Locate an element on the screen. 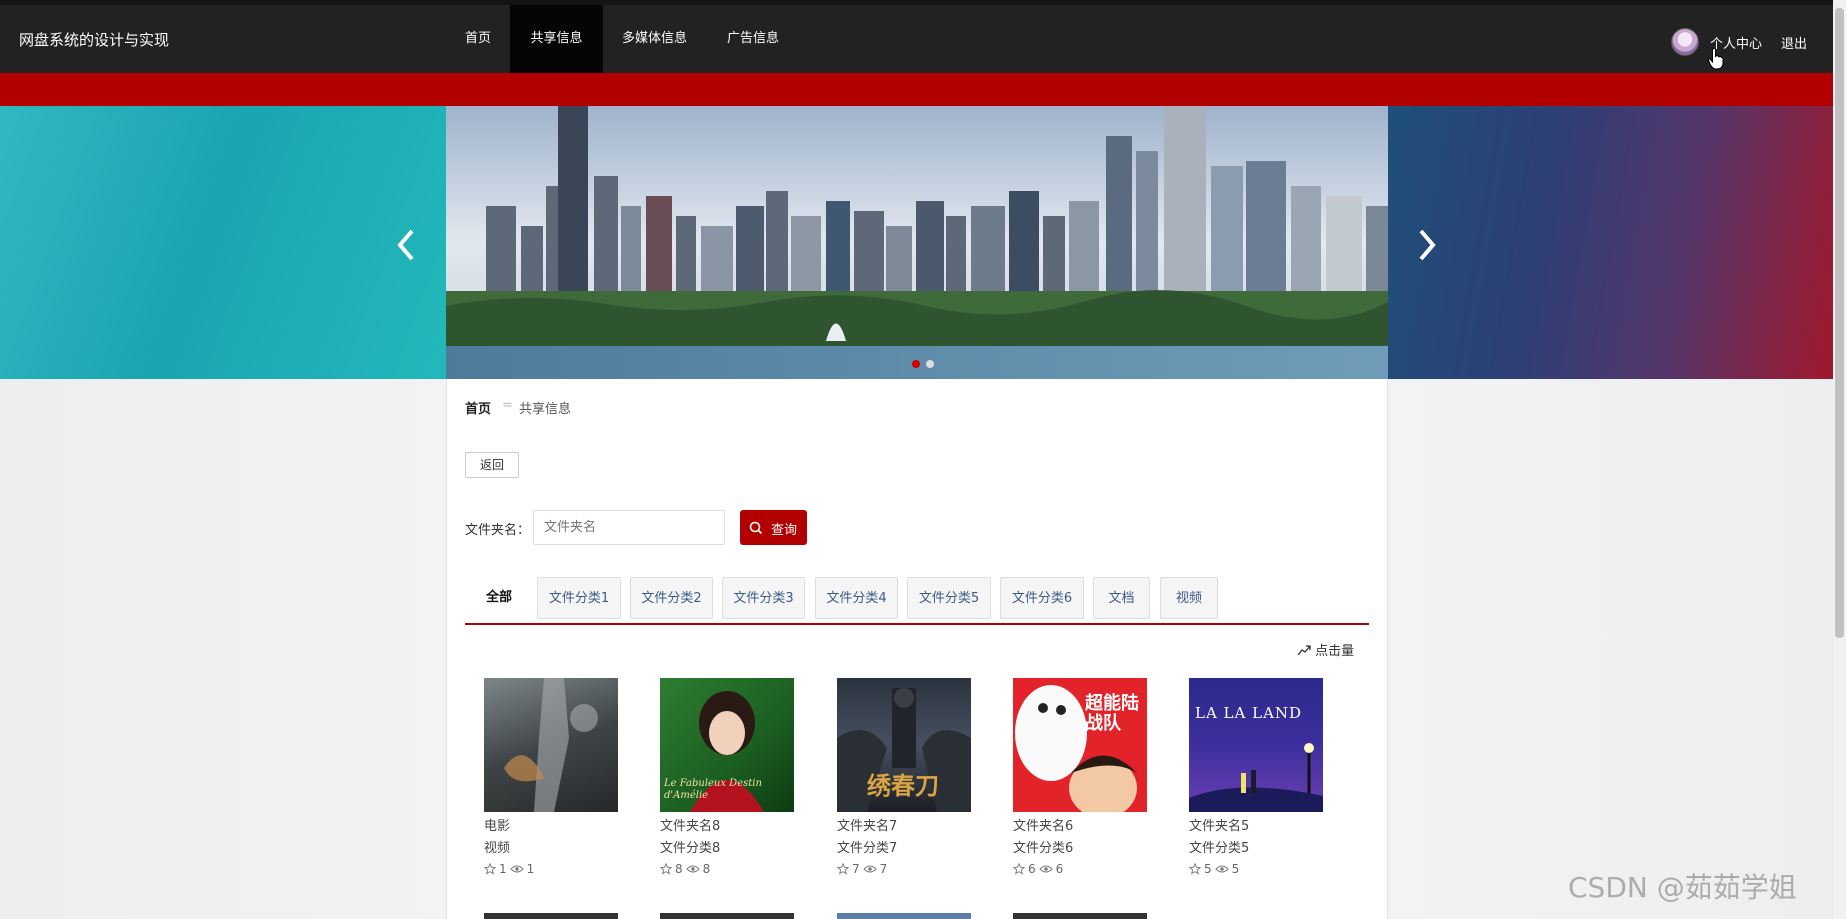  breadcrumb-home: 首页 is located at coordinates (478, 407).